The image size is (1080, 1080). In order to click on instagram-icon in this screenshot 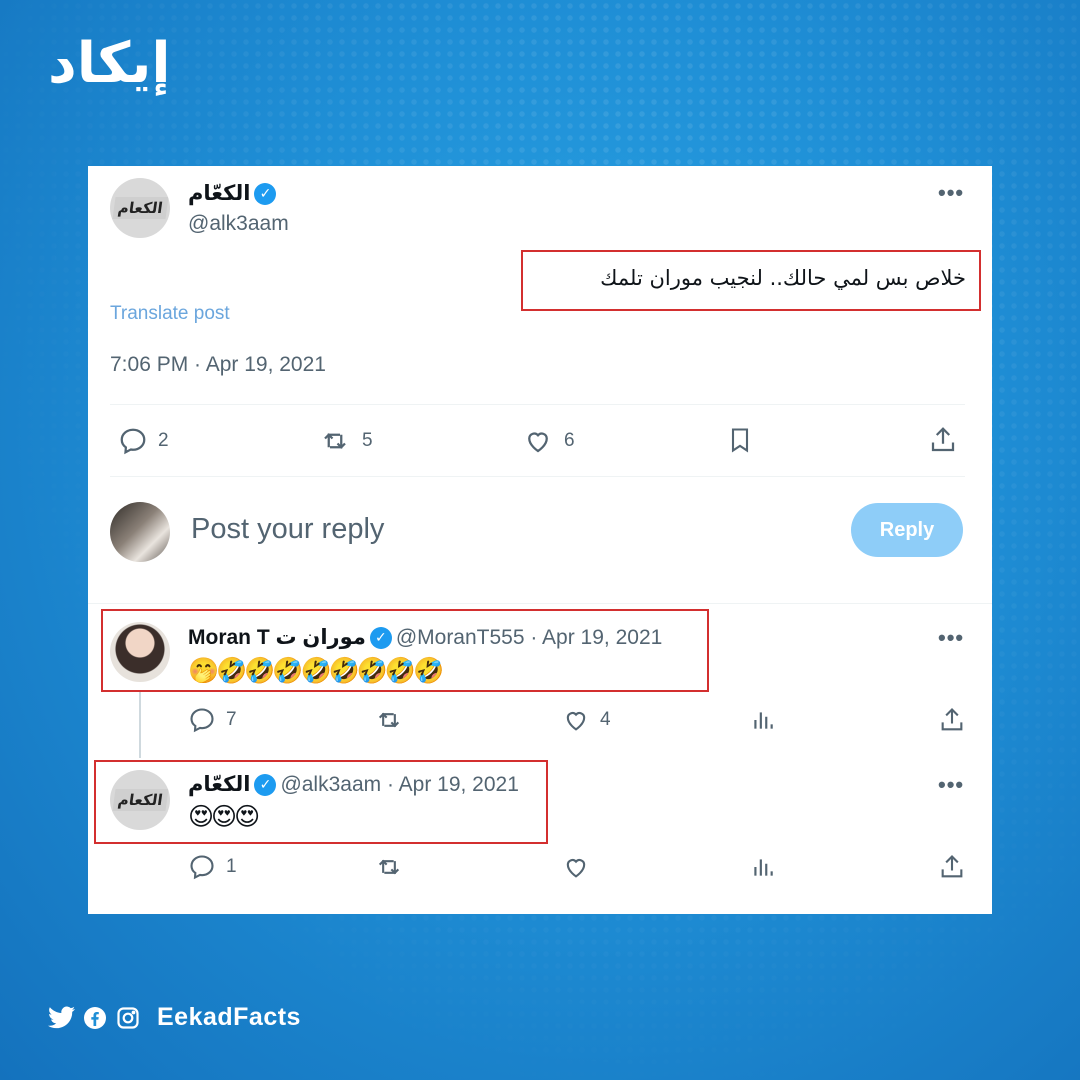, I will do `click(127, 1017)`.